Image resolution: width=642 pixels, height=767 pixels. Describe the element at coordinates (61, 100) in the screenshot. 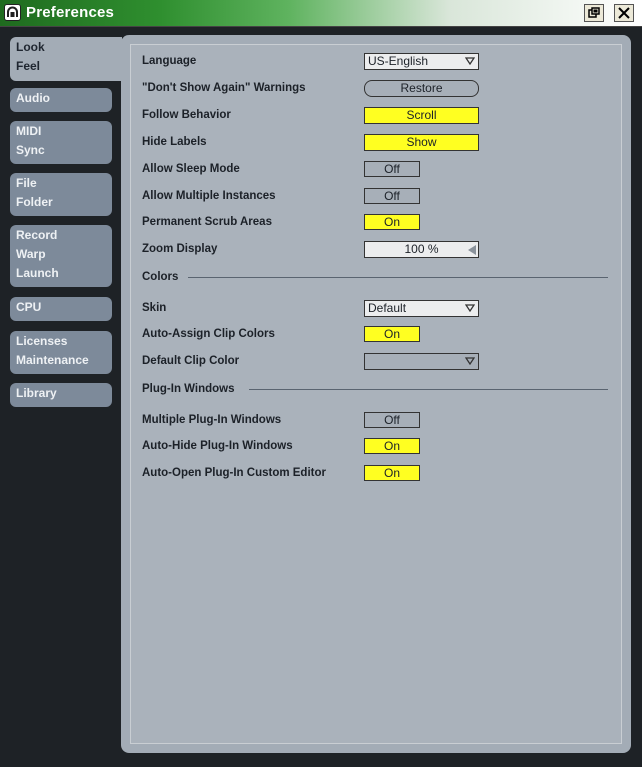

I see `tab-audio: Audio` at that location.